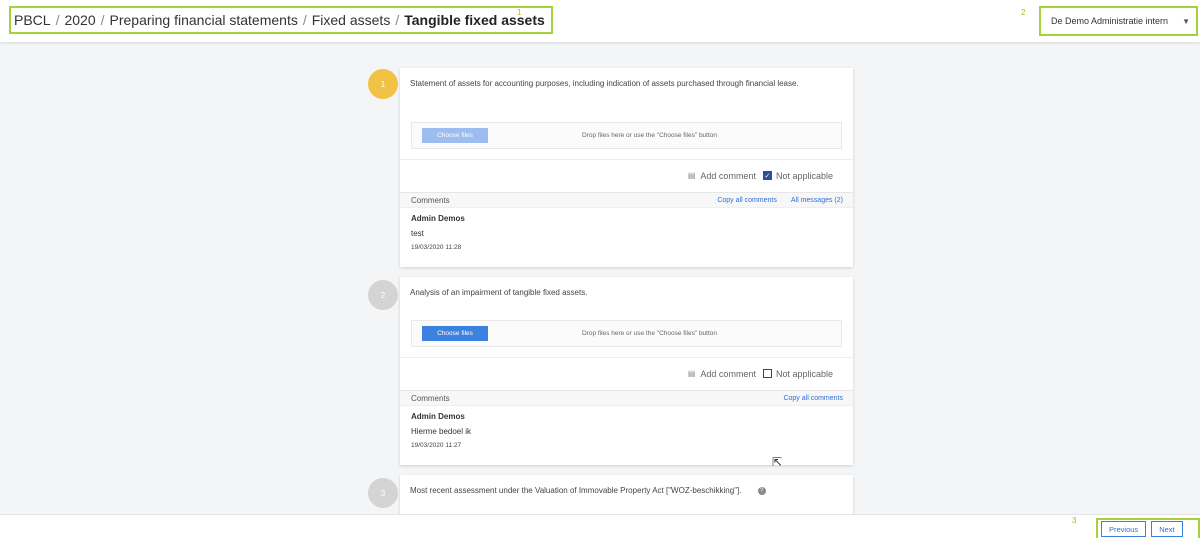  Describe the element at coordinates (383, 295) in the screenshot. I see `step-number-2: 2` at that location.